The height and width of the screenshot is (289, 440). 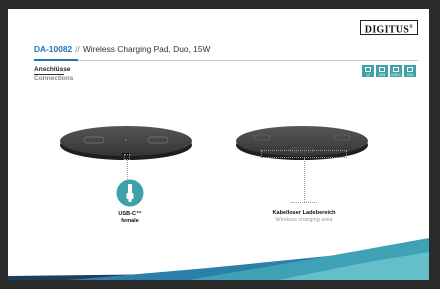 I want to click on charging-area-marker, so click(x=304, y=154).